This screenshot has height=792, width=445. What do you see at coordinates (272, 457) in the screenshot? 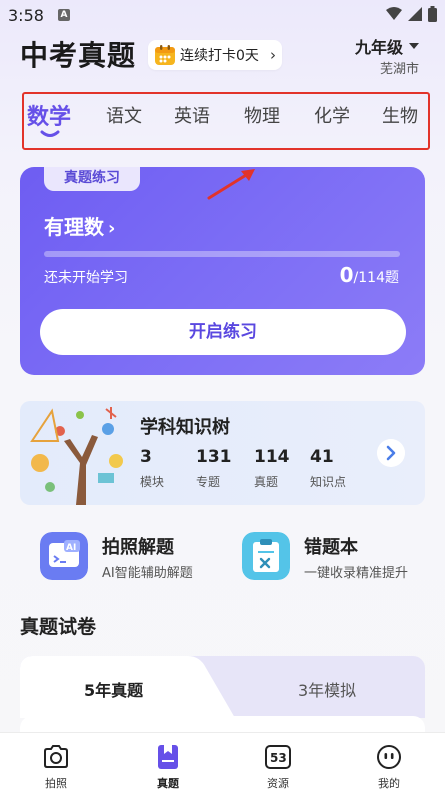
I see `stat-value: 114` at bounding box center [272, 457].